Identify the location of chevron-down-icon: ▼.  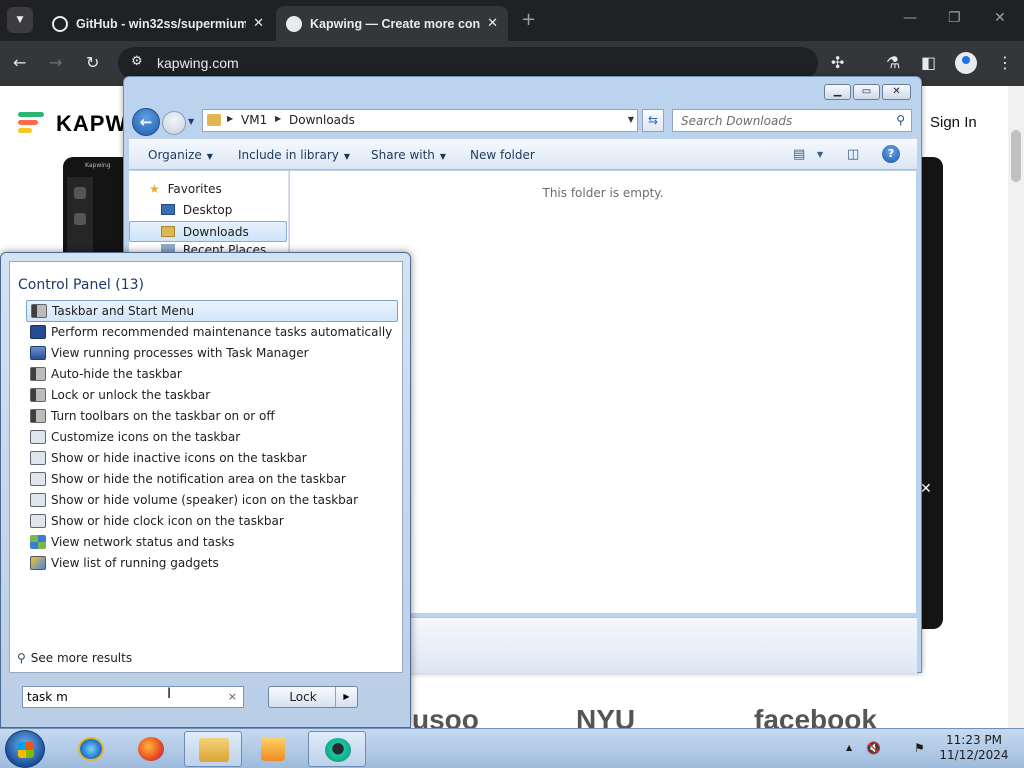
(443, 156).